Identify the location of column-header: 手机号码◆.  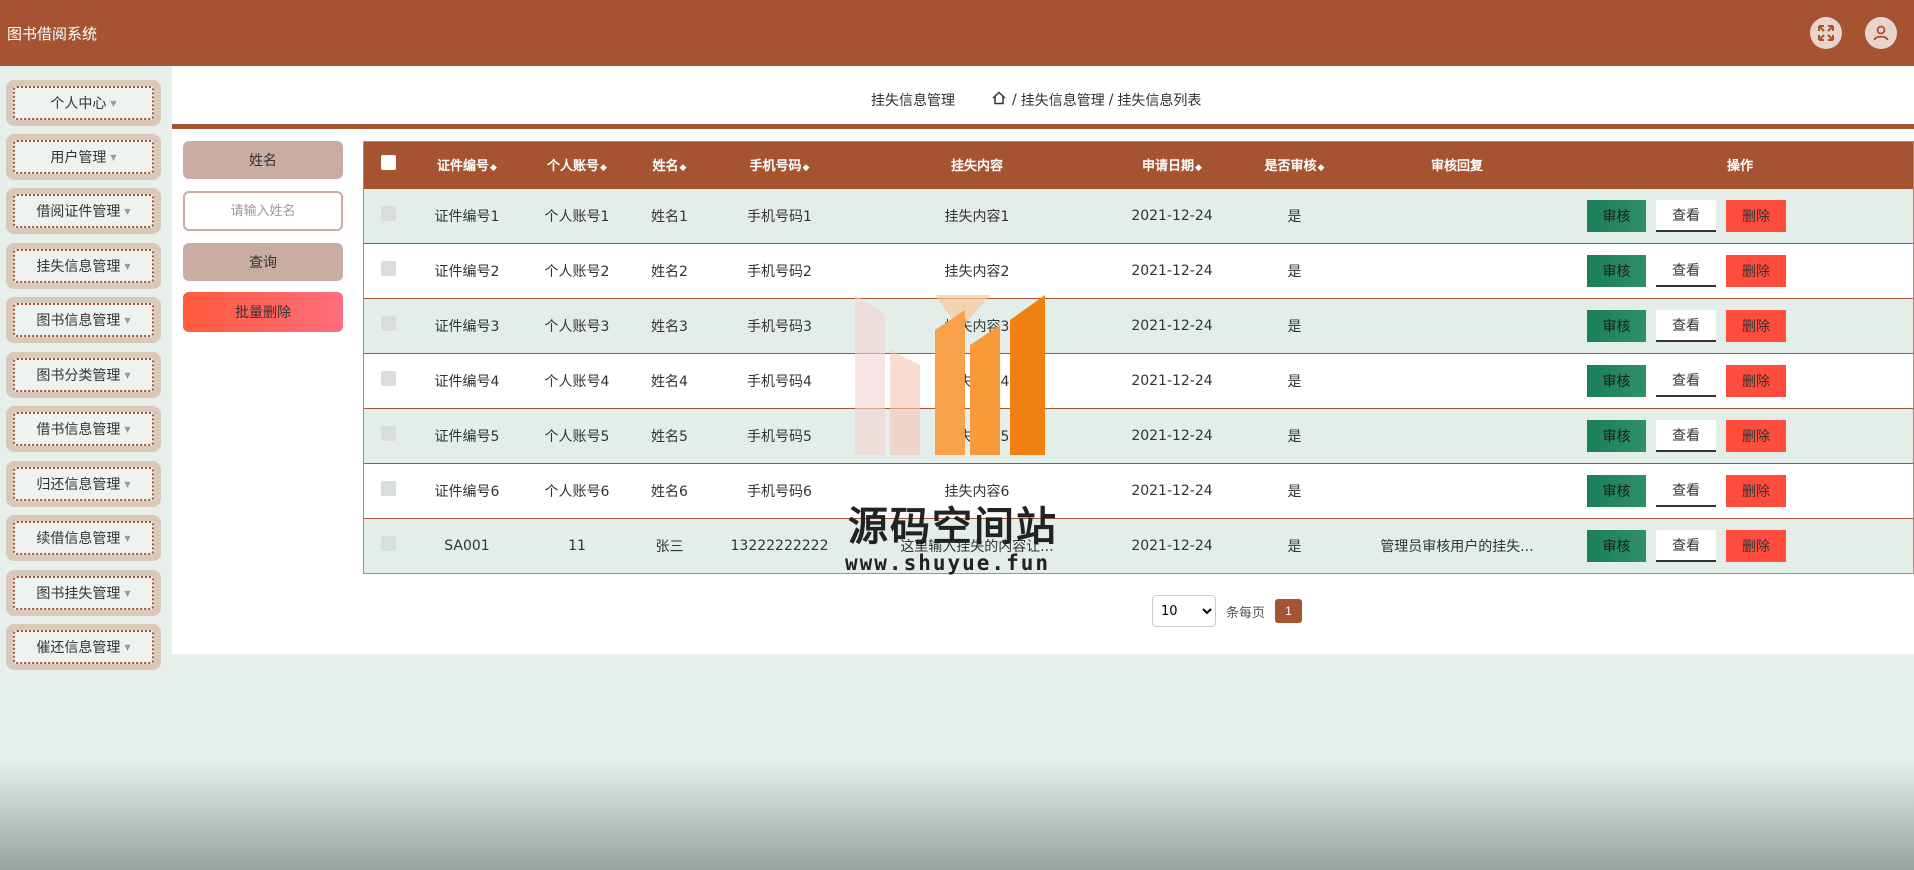
(779, 165).